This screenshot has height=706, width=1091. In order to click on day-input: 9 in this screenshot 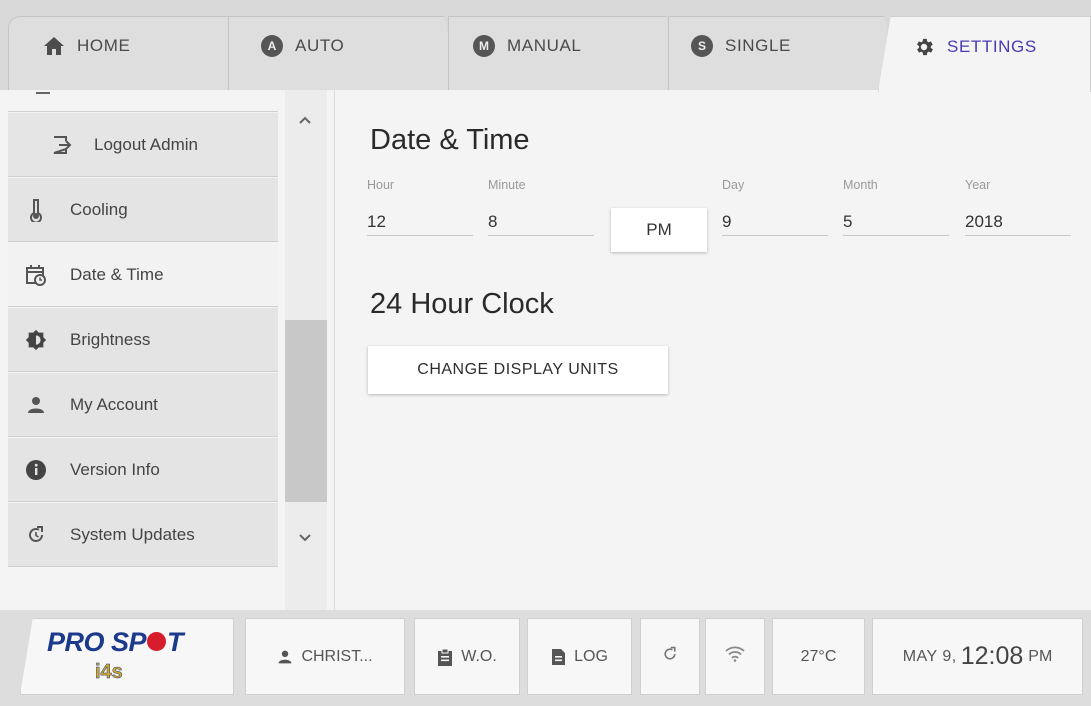, I will do `click(775, 216)`.